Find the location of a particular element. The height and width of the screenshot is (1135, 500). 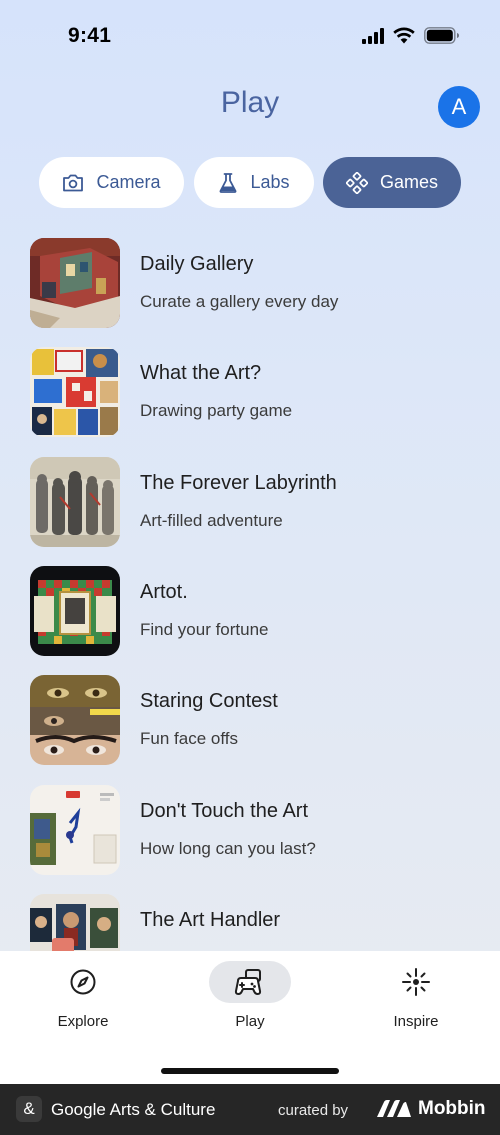

status-icons is located at coordinates (411, 35).